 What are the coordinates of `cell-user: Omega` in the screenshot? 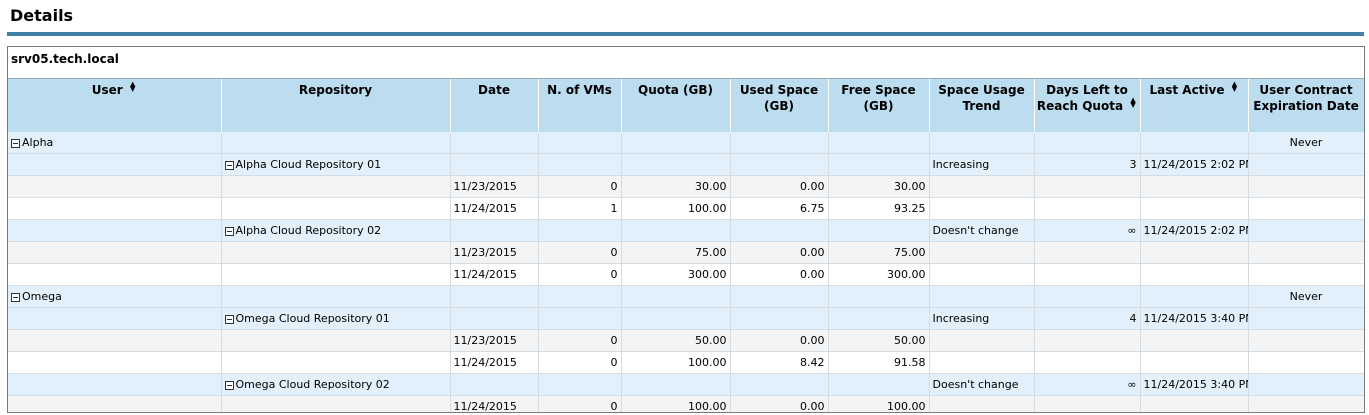 It's located at (115, 296).